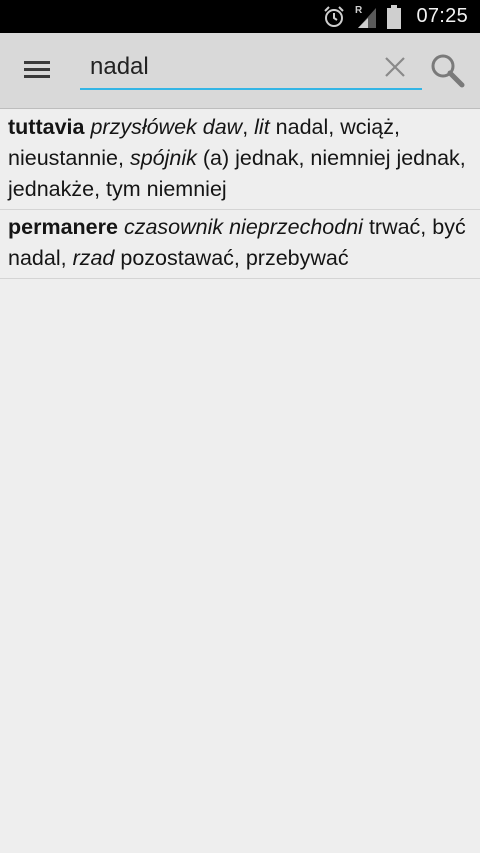 The height and width of the screenshot is (853, 480). Describe the element at coordinates (395, 67) in the screenshot. I see `close-icon` at that location.